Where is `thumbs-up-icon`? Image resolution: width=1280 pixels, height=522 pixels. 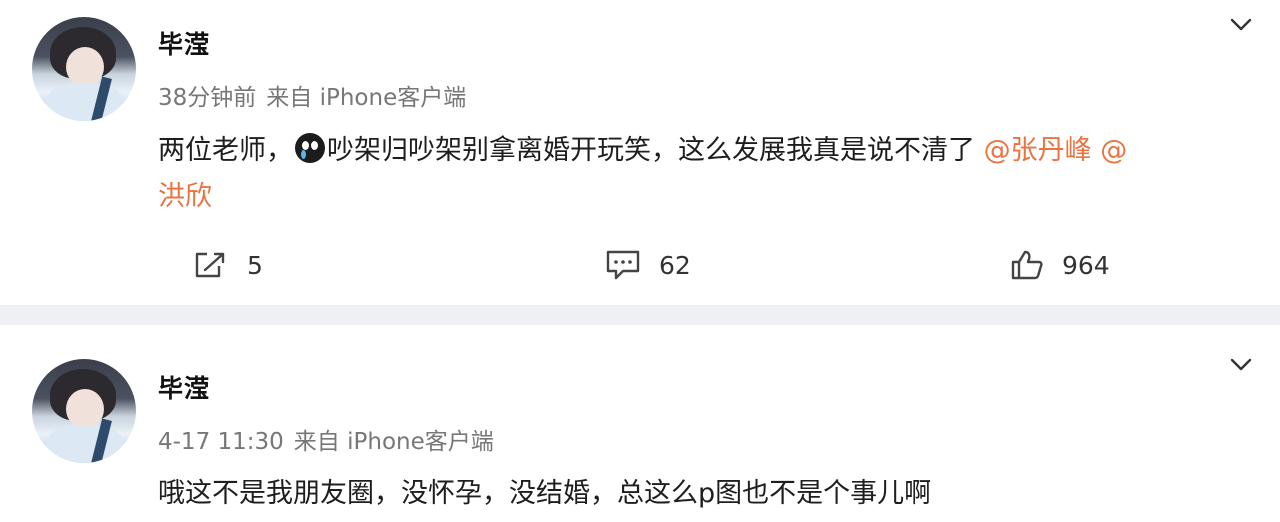 thumbs-up-icon is located at coordinates (1027, 265).